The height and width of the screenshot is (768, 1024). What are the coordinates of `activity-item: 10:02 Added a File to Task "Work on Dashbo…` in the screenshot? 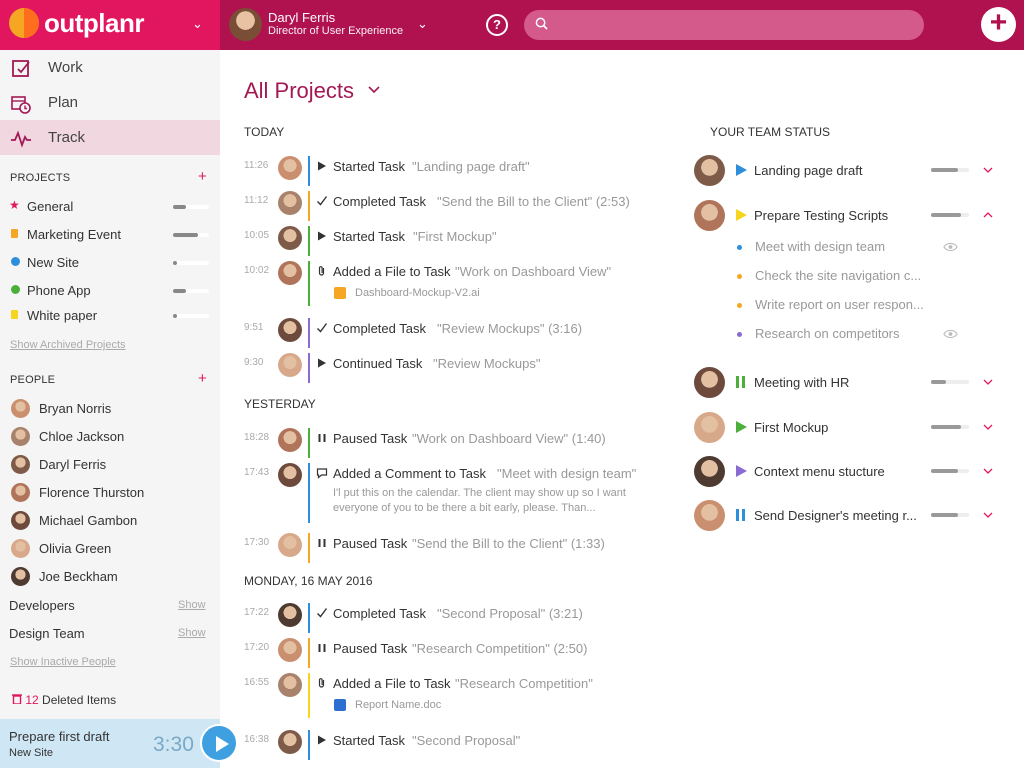 It's located at (454, 283).